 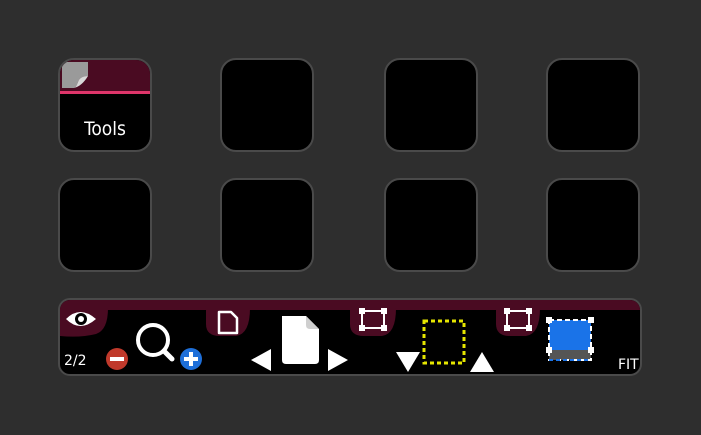 What do you see at coordinates (482, 362) in the screenshot?
I see `up-arrow-icon` at bounding box center [482, 362].